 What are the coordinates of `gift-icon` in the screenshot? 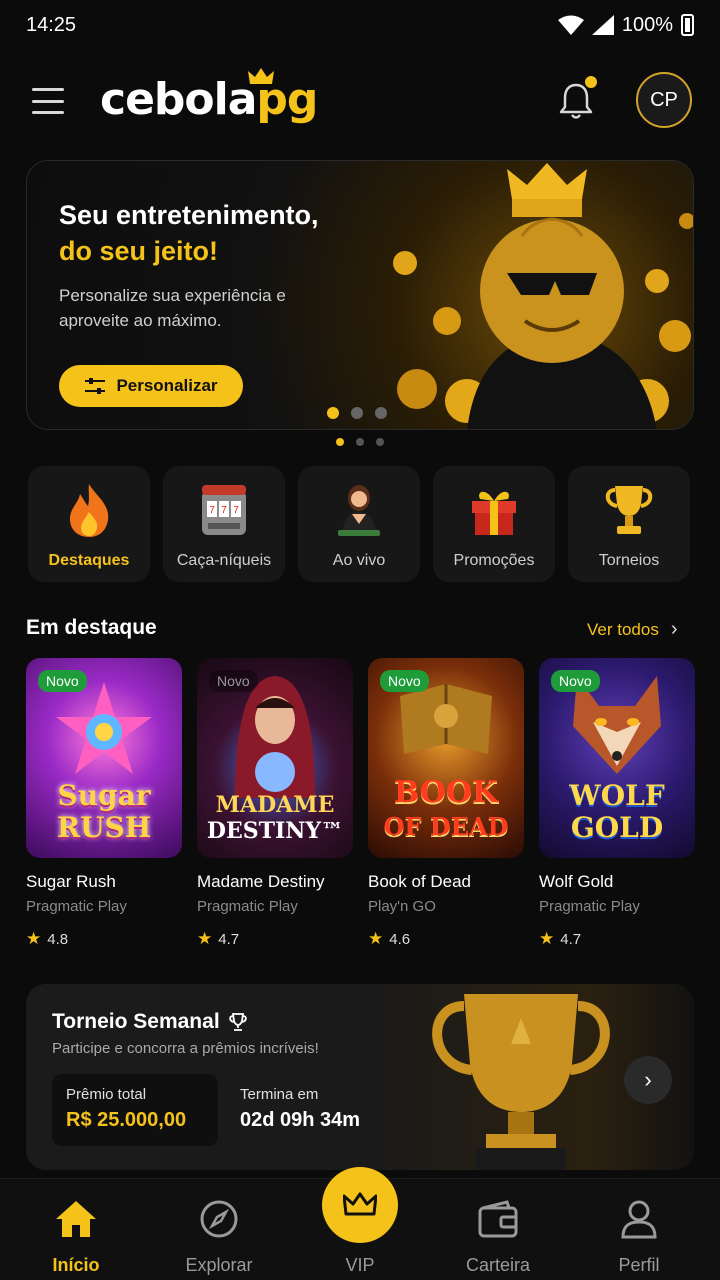 It's located at (494, 510).